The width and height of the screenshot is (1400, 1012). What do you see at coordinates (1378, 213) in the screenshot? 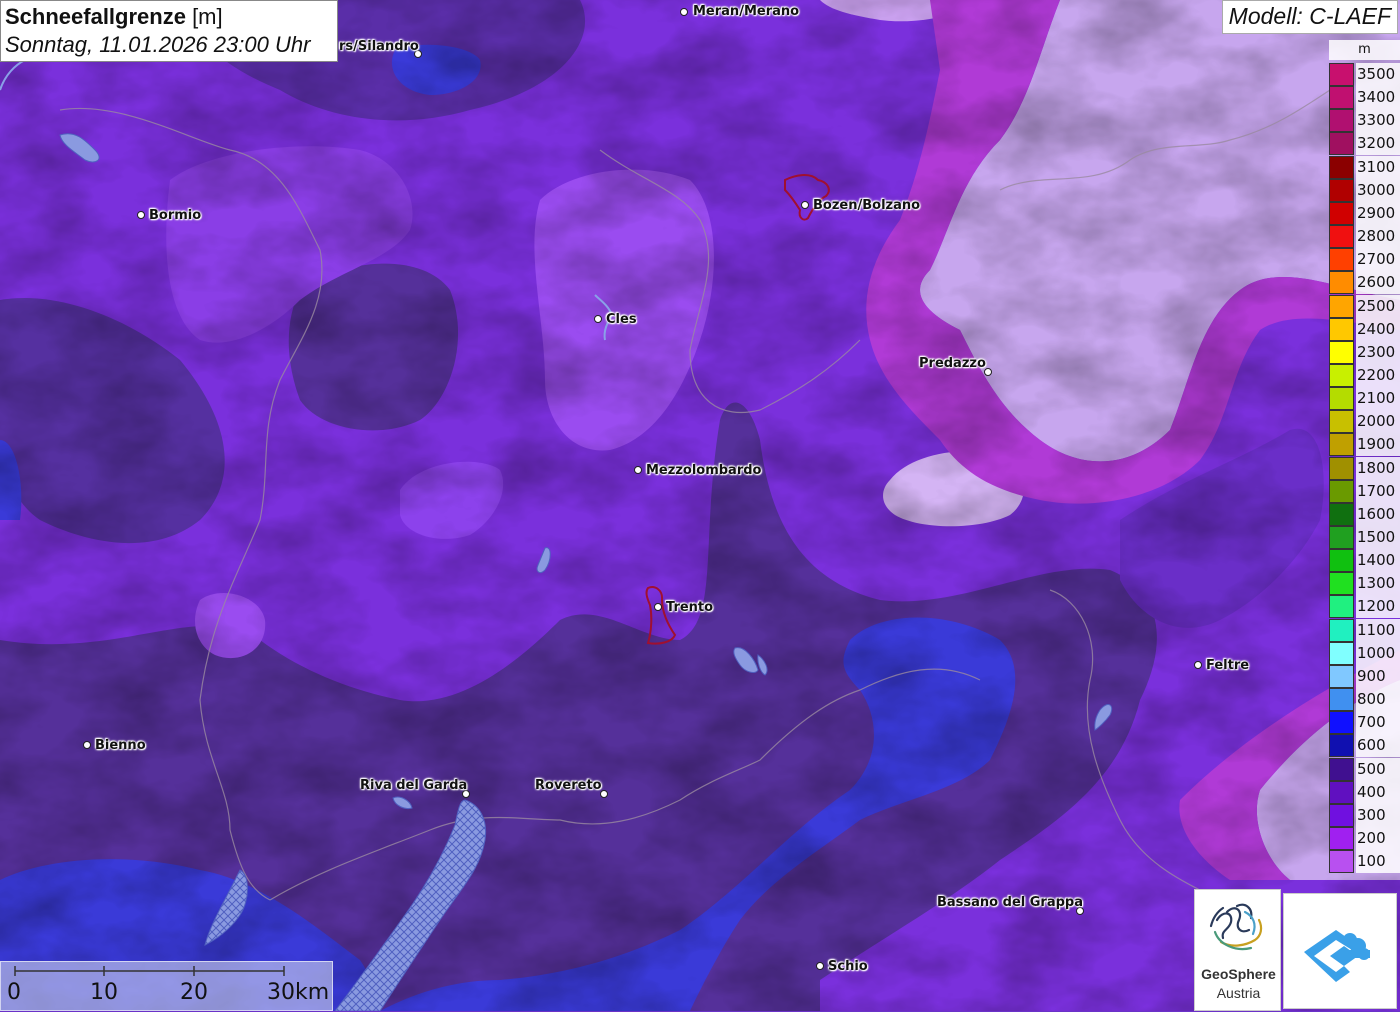
I see `legend-label: 2900` at bounding box center [1378, 213].